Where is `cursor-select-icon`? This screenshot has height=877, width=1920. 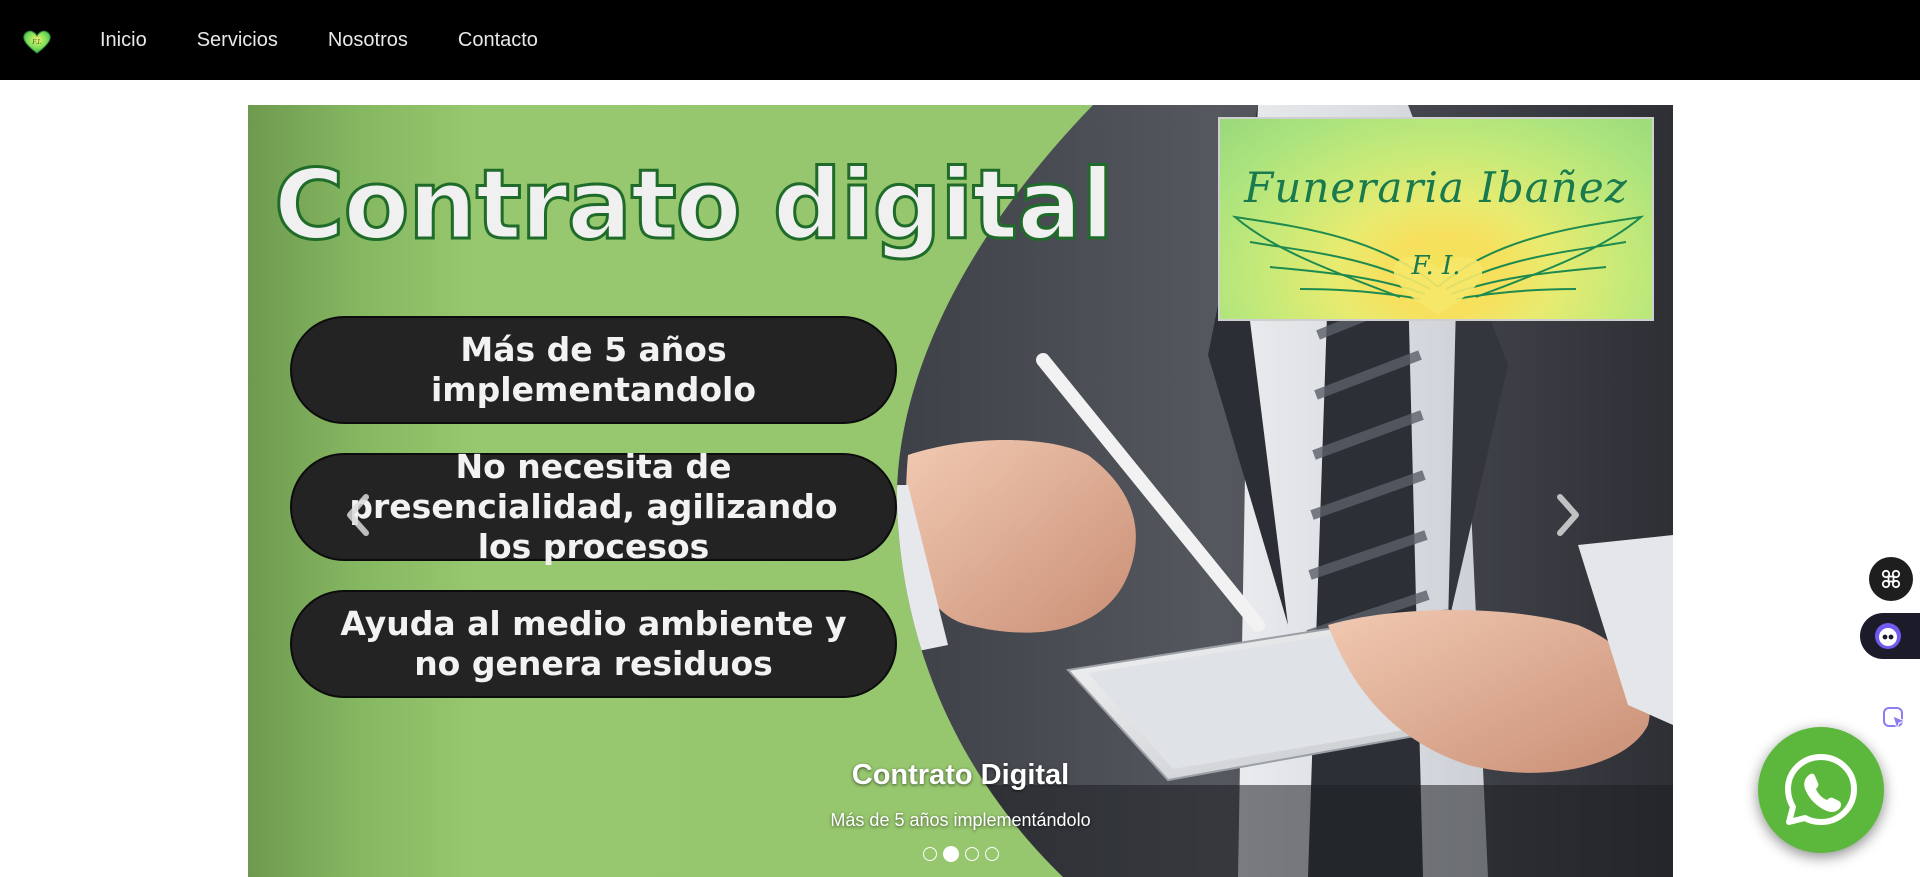 cursor-select-icon is located at coordinates (1895, 719).